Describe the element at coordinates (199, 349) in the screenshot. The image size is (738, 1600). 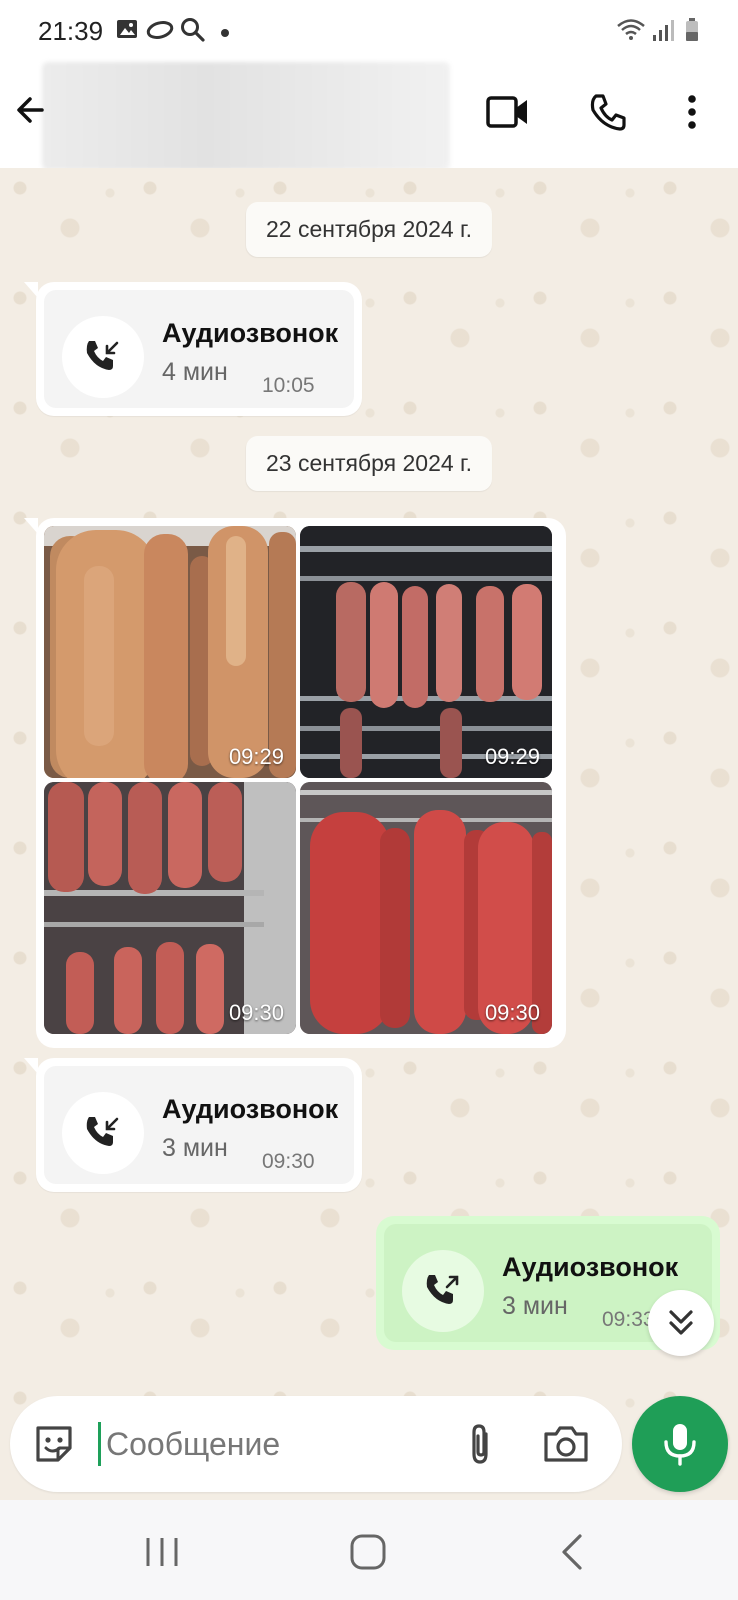
I see `call-card: Аудиозвонок 4 мин 10:05` at that location.